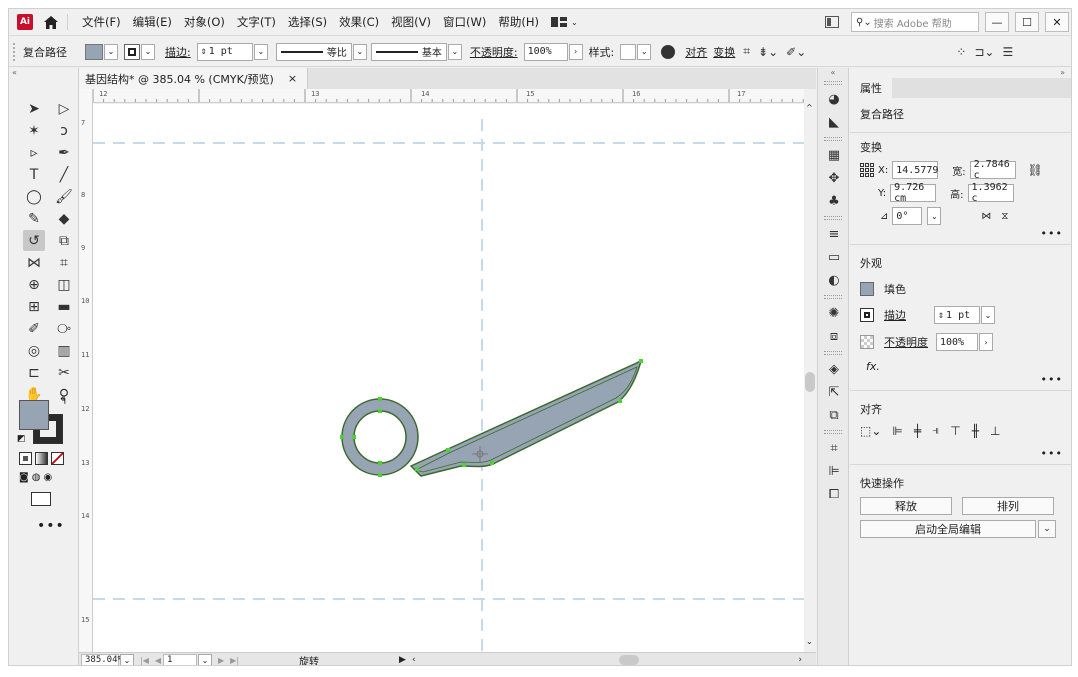 The height and width of the screenshot is (677, 1078). Describe the element at coordinates (64, 328) in the screenshot. I see `blend-tool-icon: ⧂` at that location.